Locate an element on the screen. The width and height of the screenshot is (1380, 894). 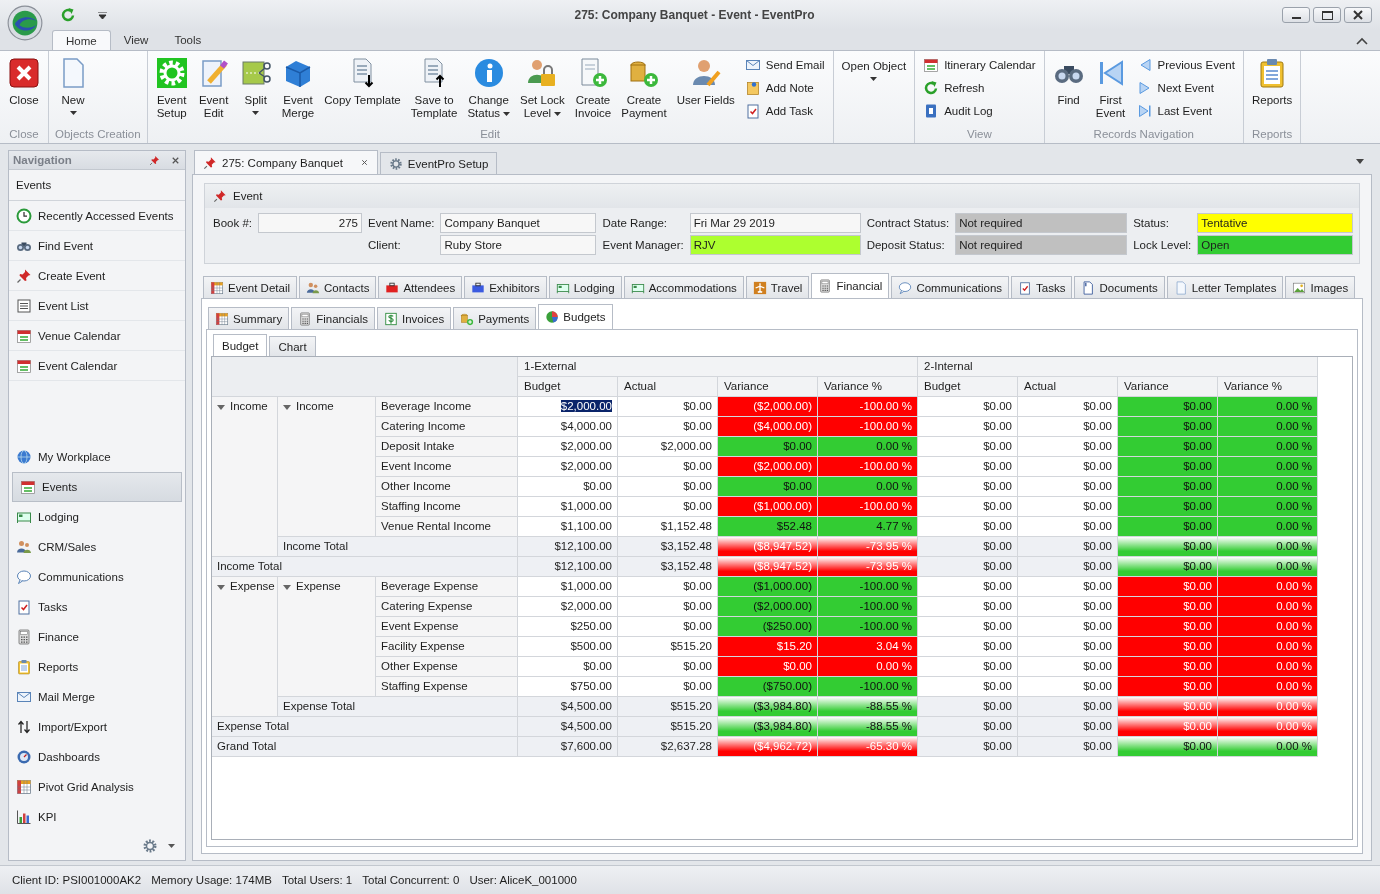
tab: Communications is located at coordinates (950, 287).